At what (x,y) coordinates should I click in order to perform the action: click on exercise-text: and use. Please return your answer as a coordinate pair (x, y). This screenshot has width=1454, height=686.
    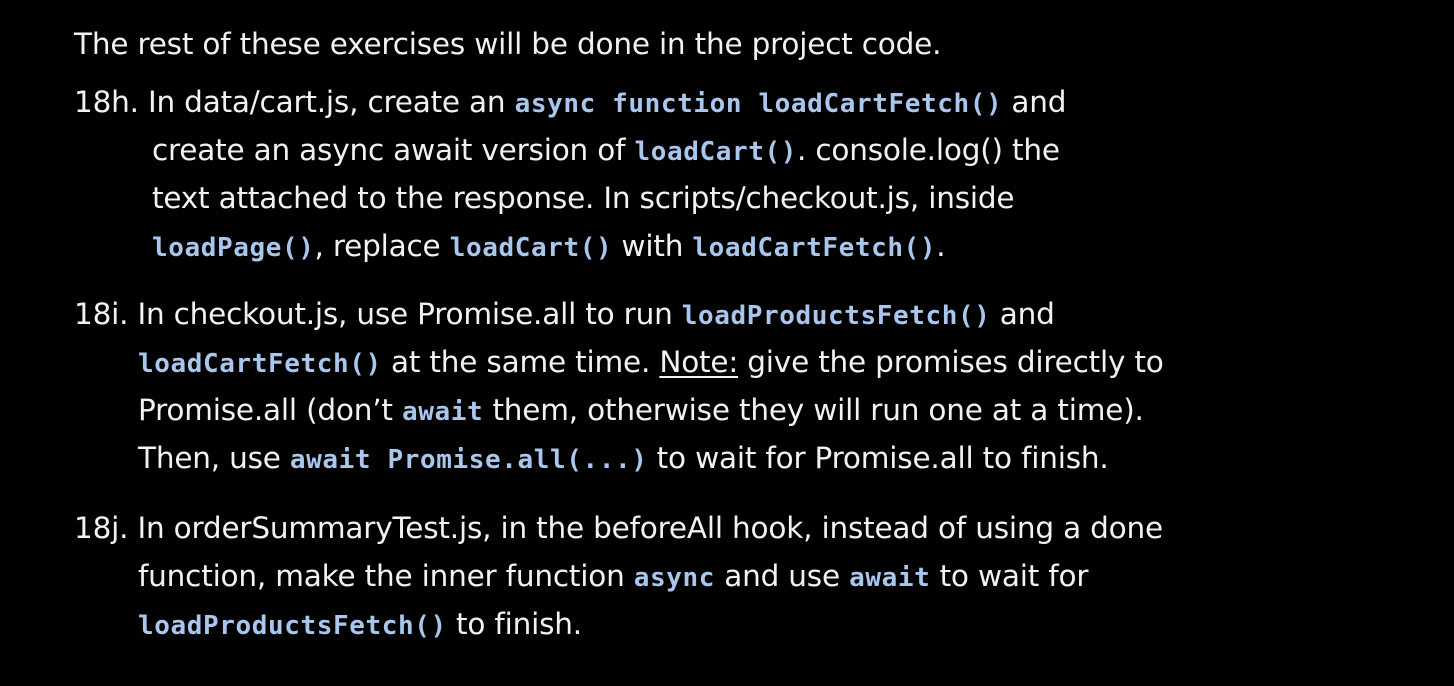
    Looking at the image, I should click on (782, 576).